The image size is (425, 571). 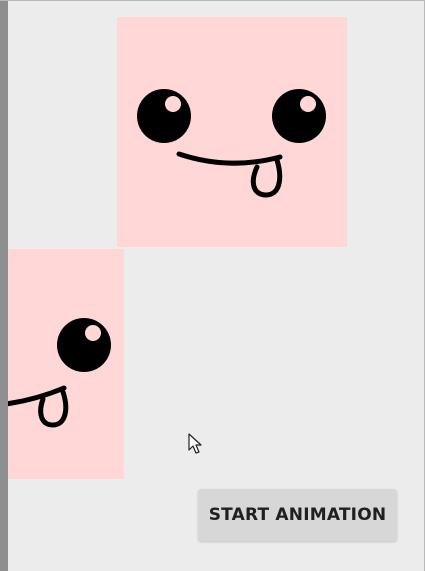 What do you see at coordinates (231, 143) in the screenshot?
I see `smiling-face-icon` at bounding box center [231, 143].